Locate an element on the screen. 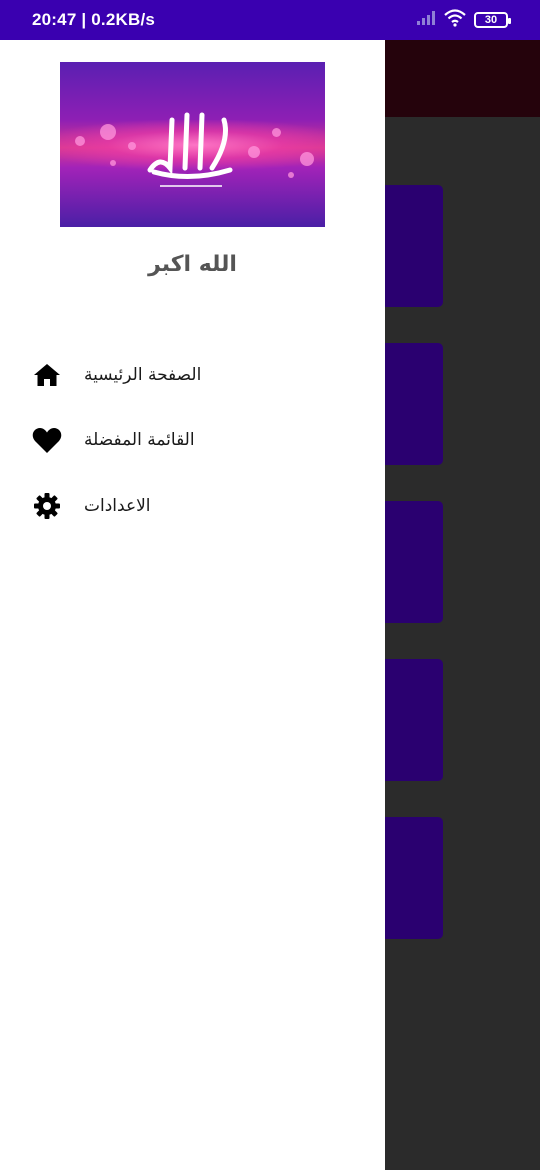 The width and height of the screenshot is (540, 1170). menu-item-settings: الاعدادات is located at coordinates (192, 506).